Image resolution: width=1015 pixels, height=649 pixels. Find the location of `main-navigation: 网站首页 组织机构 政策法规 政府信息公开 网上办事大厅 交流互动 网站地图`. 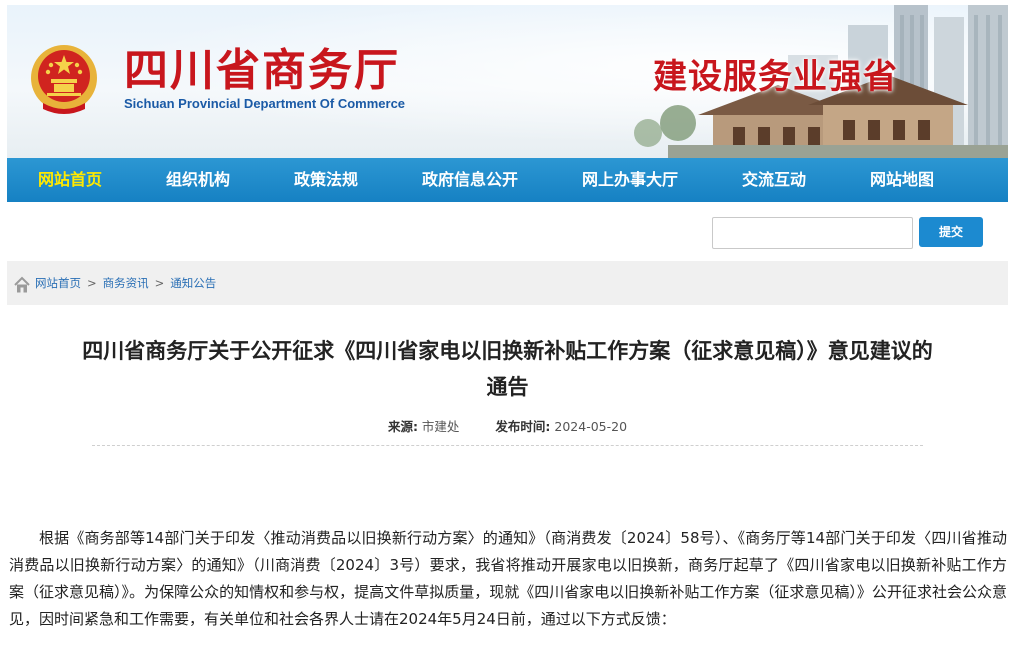

main-navigation: 网站首页 组织机构 政策法规 政府信息公开 网上办事大厅 交流互动 网站地图 is located at coordinates (507, 180).